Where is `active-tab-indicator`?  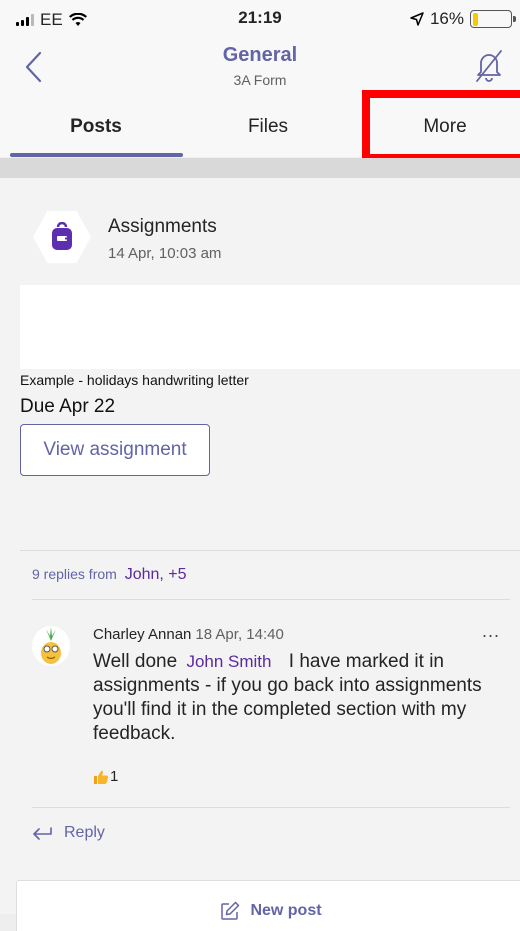
active-tab-indicator is located at coordinates (96, 155).